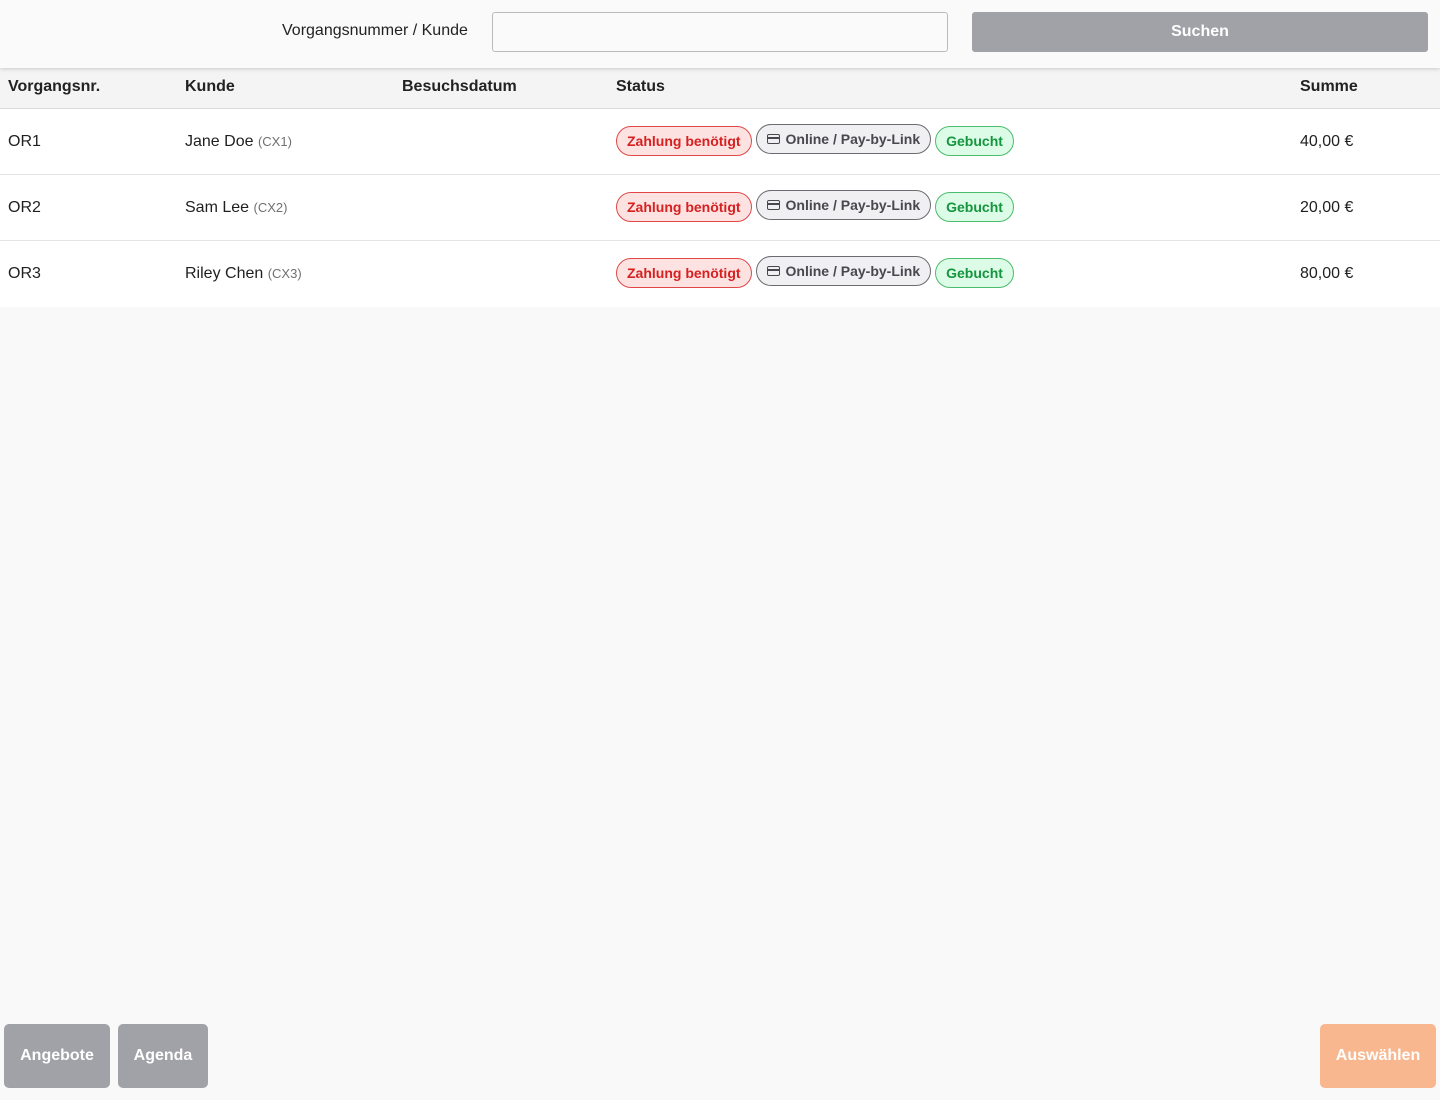 The width and height of the screenshot is (1440, 1100). I want to click on column-header-number: Vorgangsnr., so click(54, 87).